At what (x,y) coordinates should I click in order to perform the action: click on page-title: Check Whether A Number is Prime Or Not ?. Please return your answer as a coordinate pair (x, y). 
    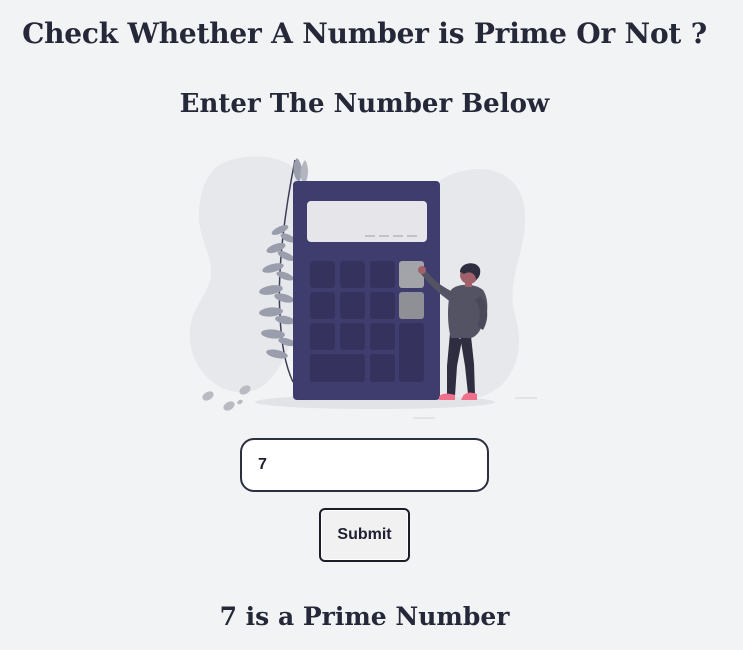
    Looking at the image, I should click on (364, 33).